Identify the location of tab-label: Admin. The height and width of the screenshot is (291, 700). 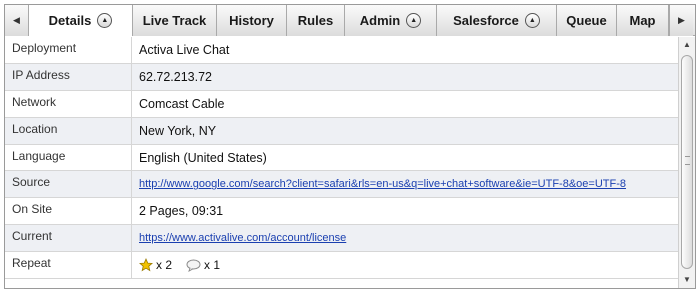
(380, 20).